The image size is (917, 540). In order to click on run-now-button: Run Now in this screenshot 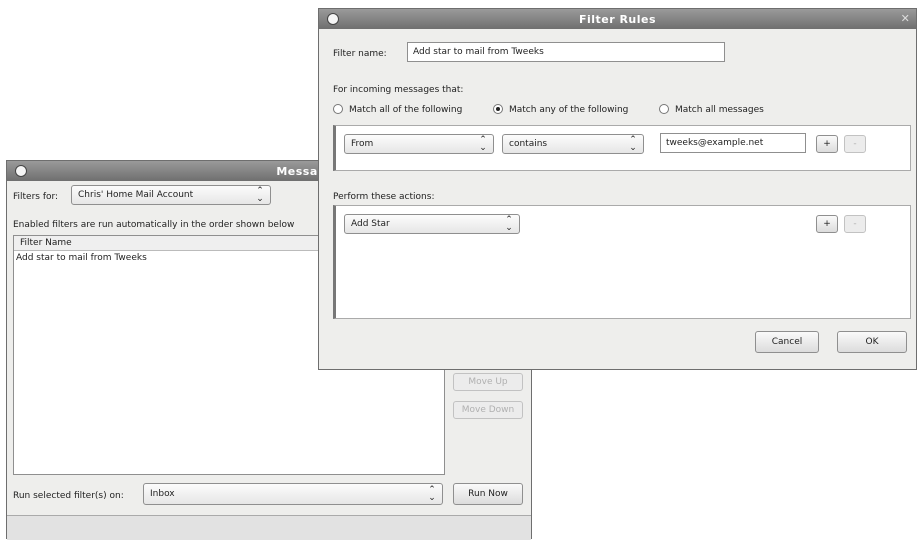, I will do `click(488, 494)`.